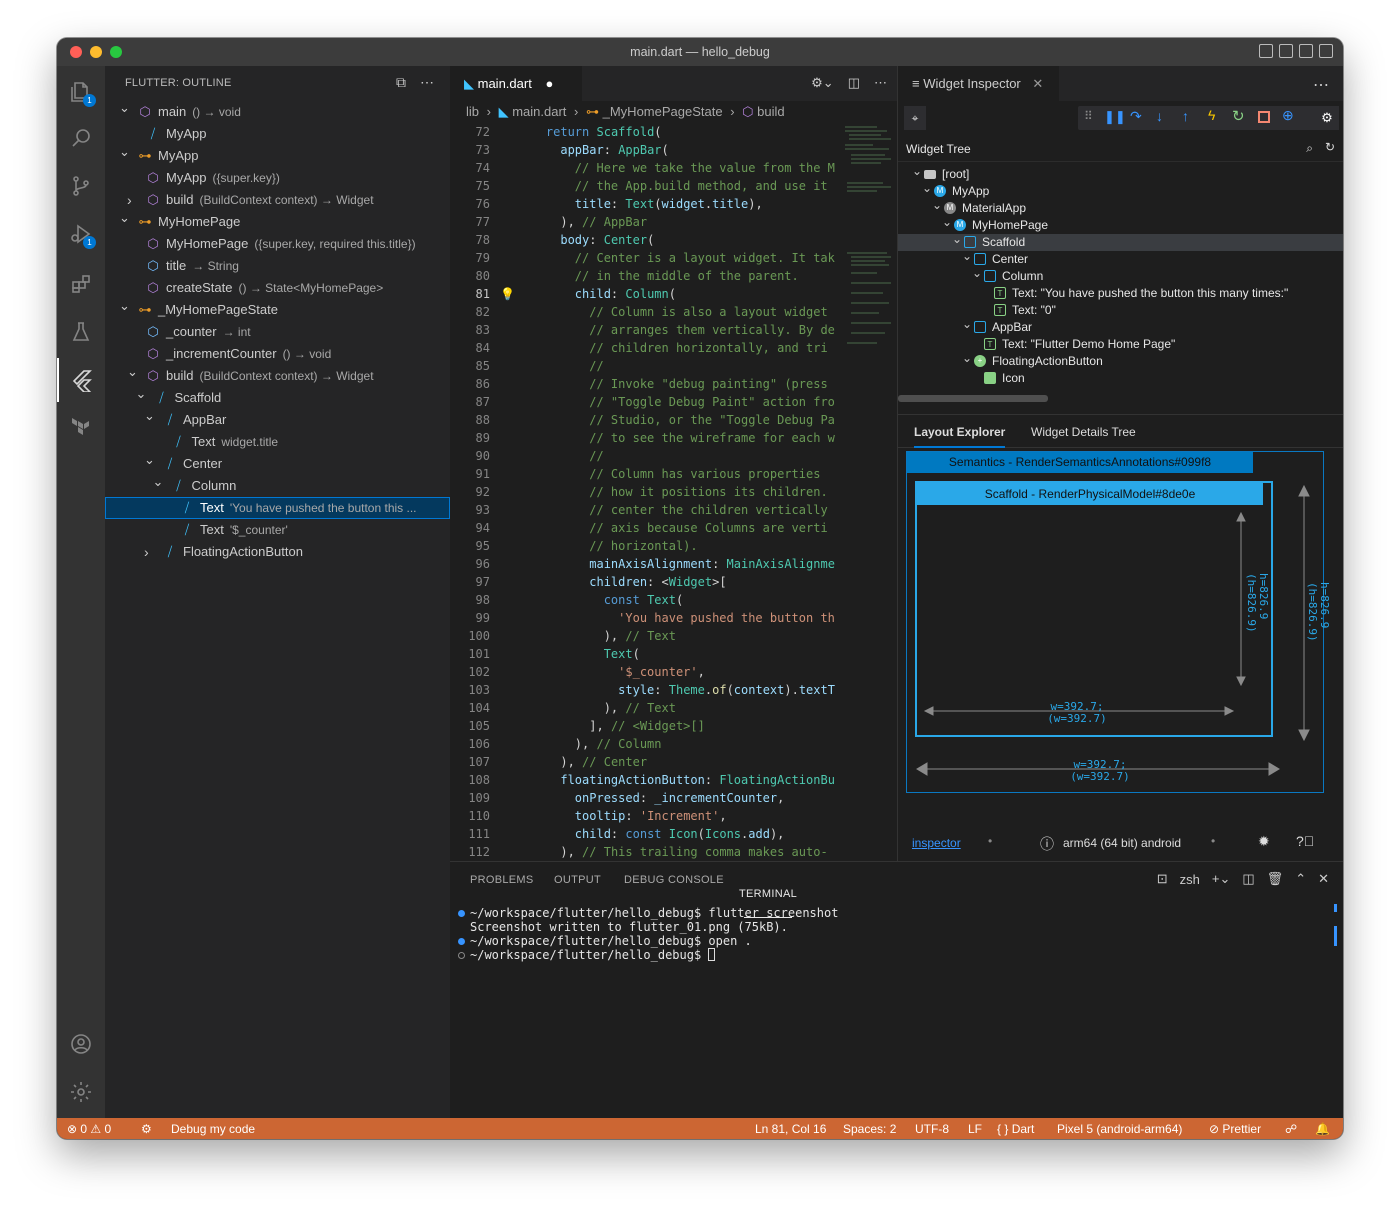 The height and width of the screenshot is (1214, 1400). What do you see at coordinates (673, 402) in the screenshot?
I see `code-line: 87 // "Toggle Debug Paint" action fro` at bounding box center [673, 402].